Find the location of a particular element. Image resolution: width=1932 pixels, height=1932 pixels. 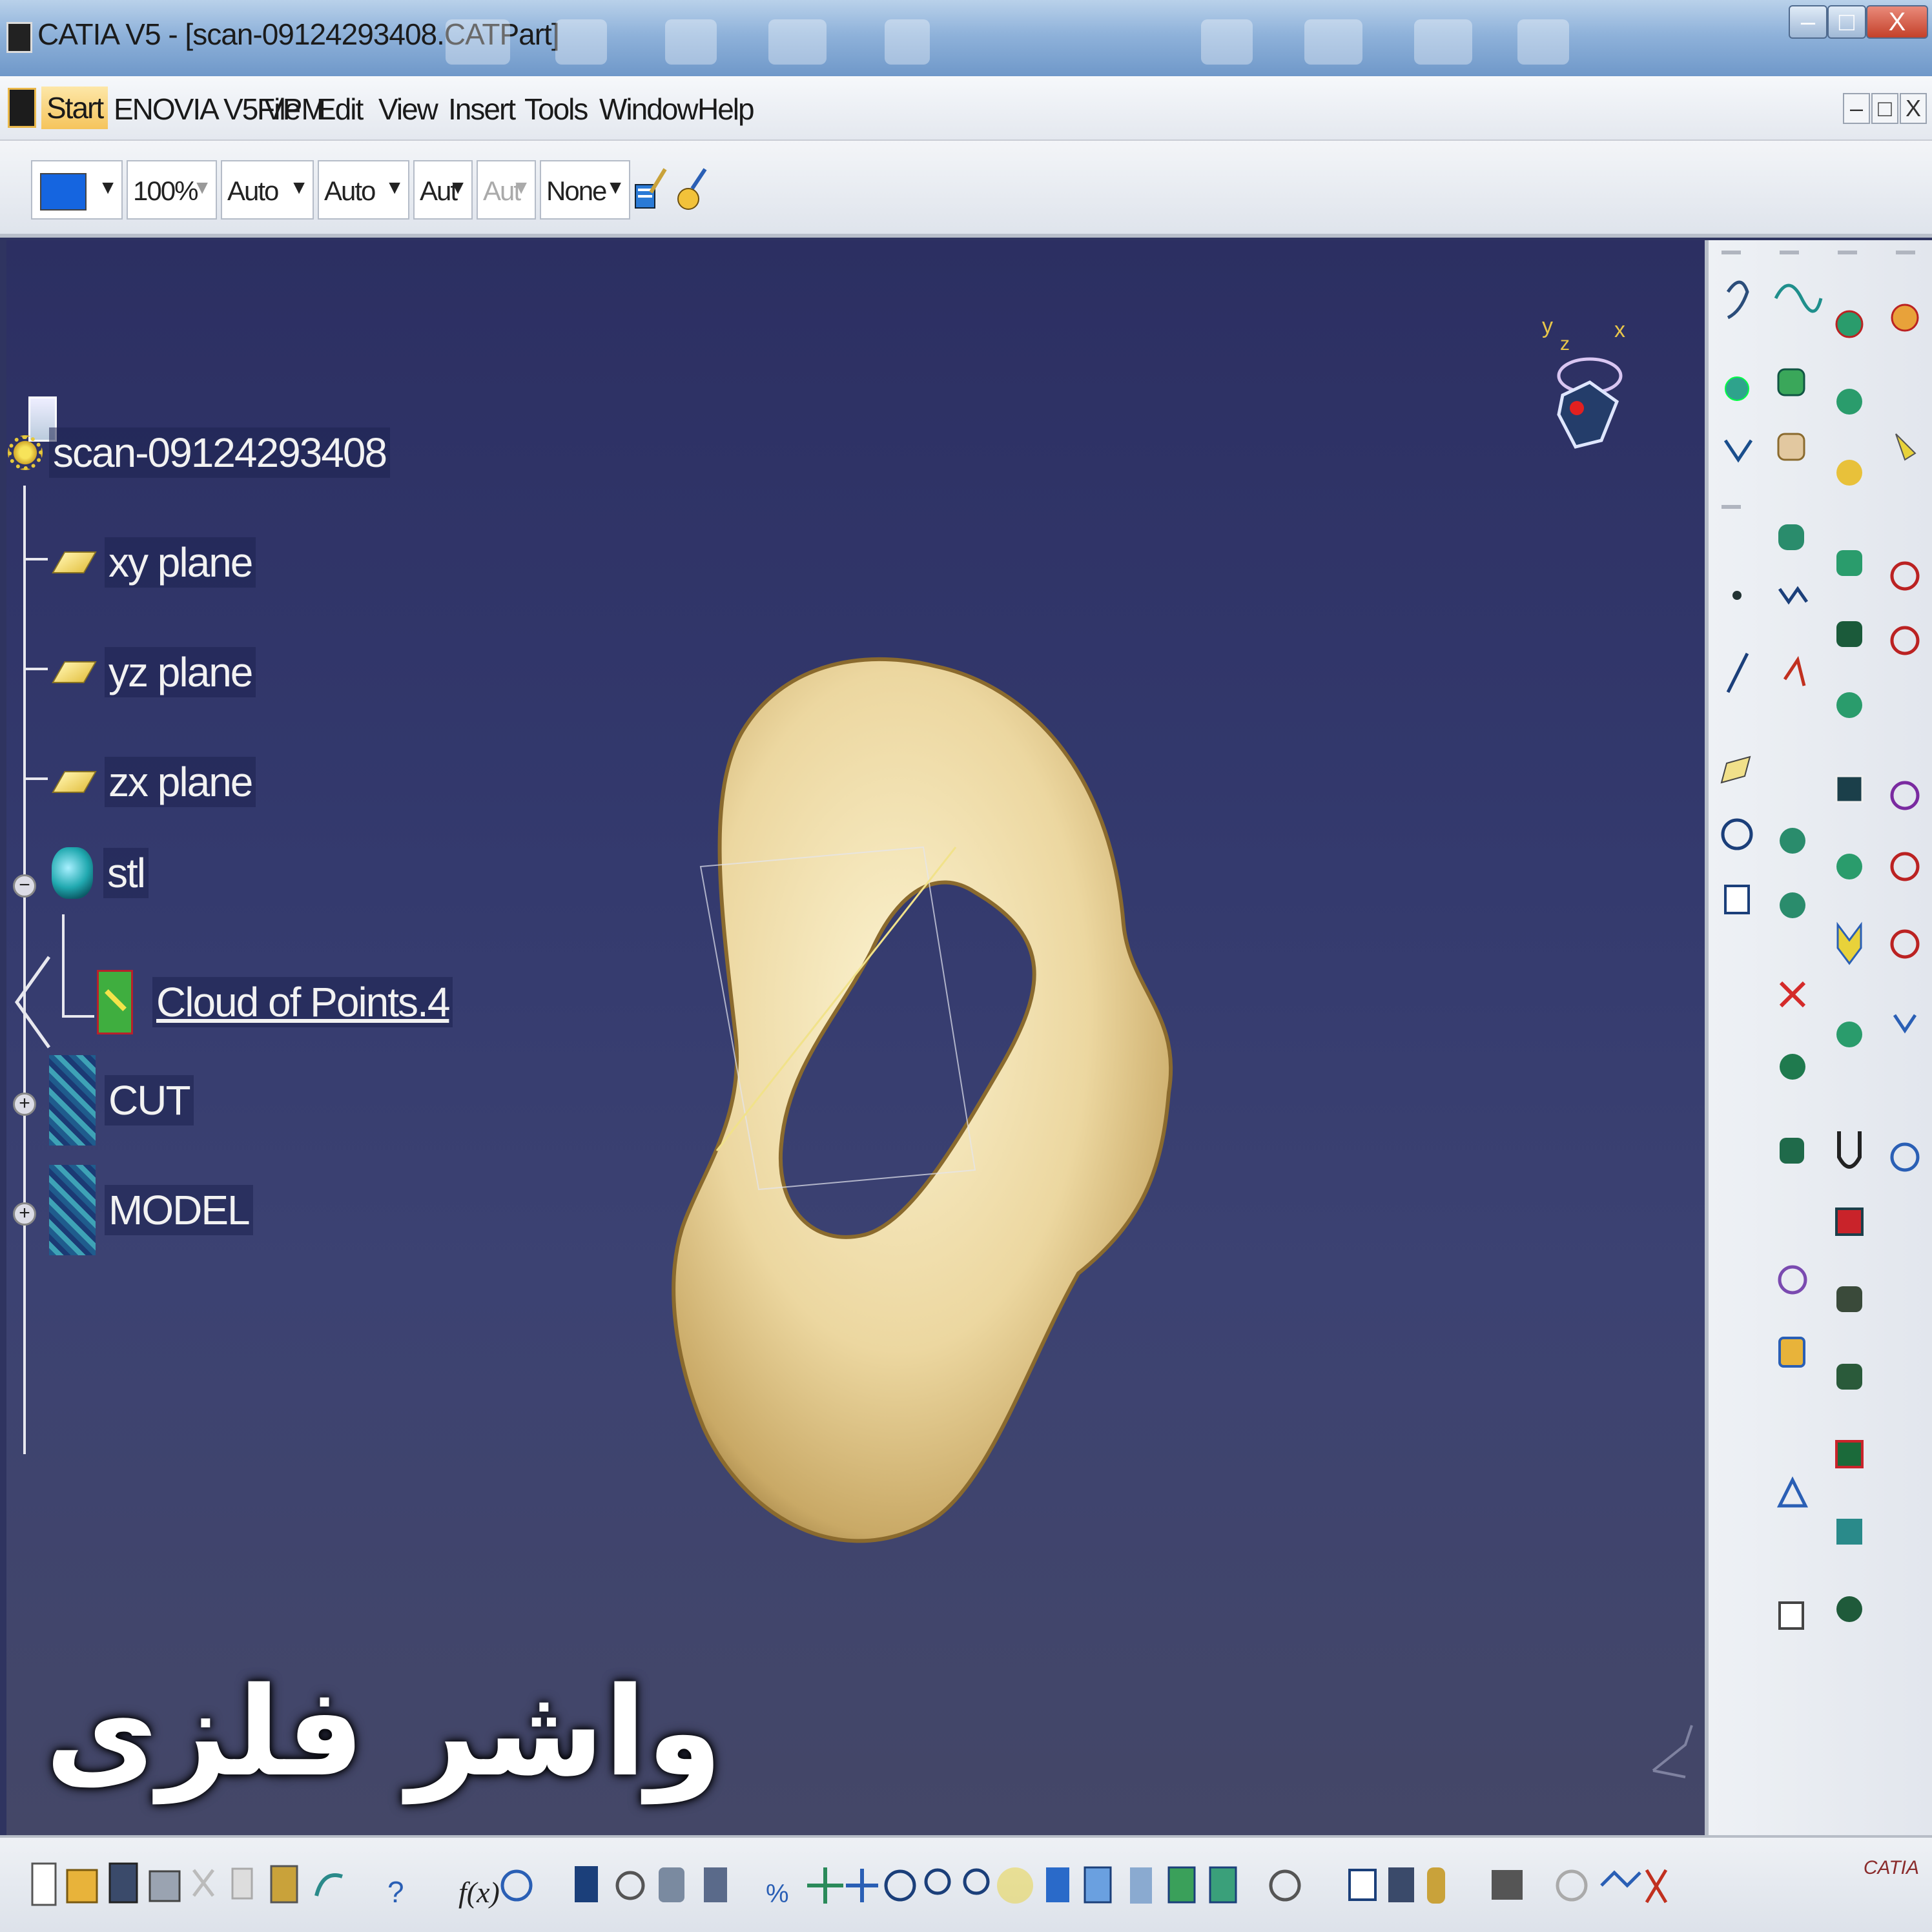

standard-toolbar: ? f(x) % CATIA is located at coordinates (966, 1883).